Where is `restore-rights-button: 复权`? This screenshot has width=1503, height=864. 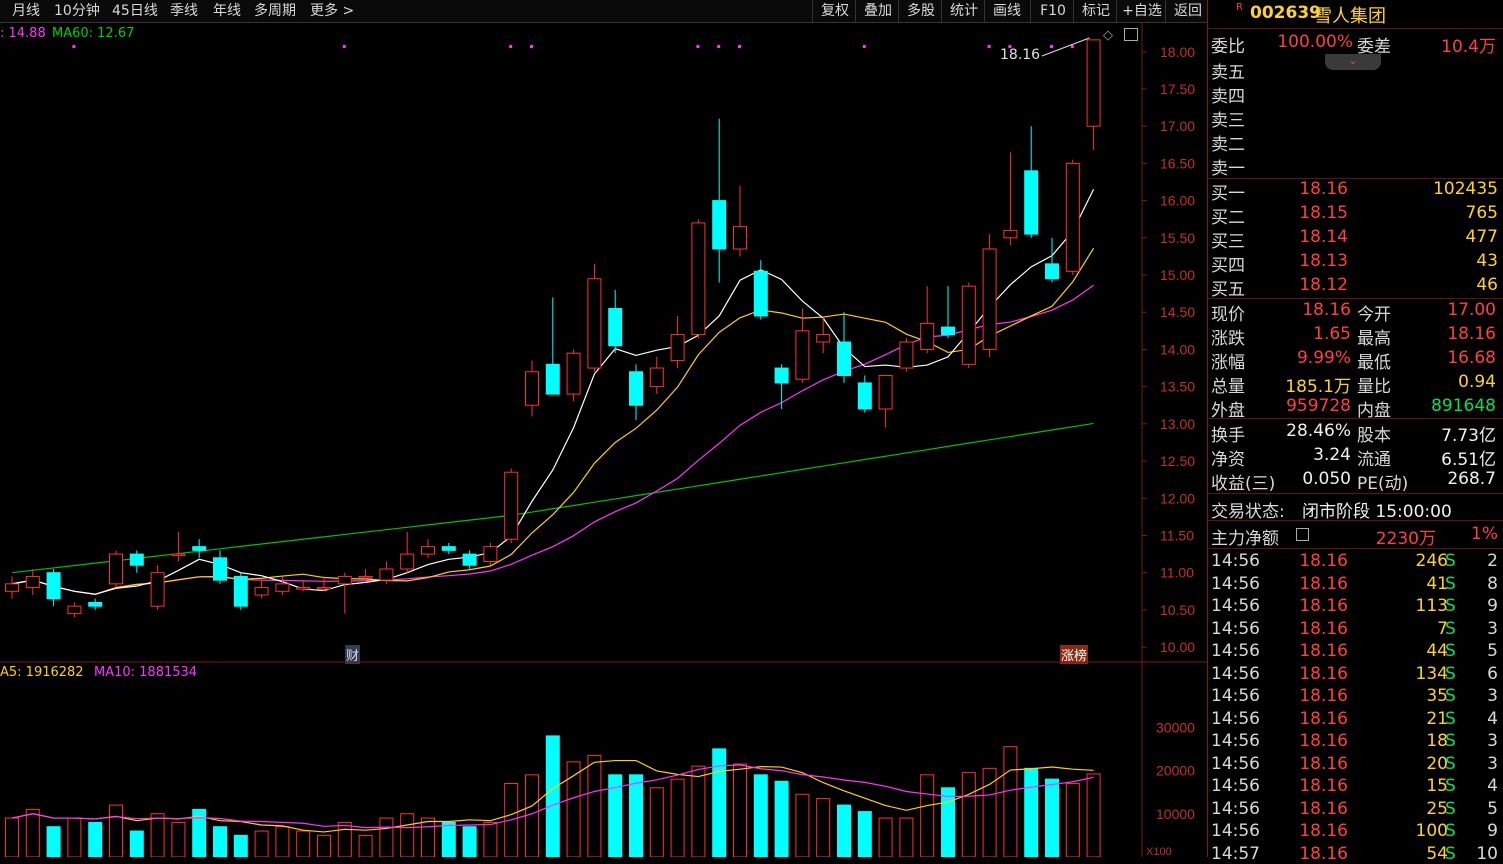 restore-rights-button: 复权 is located at coordinates (834, 11).